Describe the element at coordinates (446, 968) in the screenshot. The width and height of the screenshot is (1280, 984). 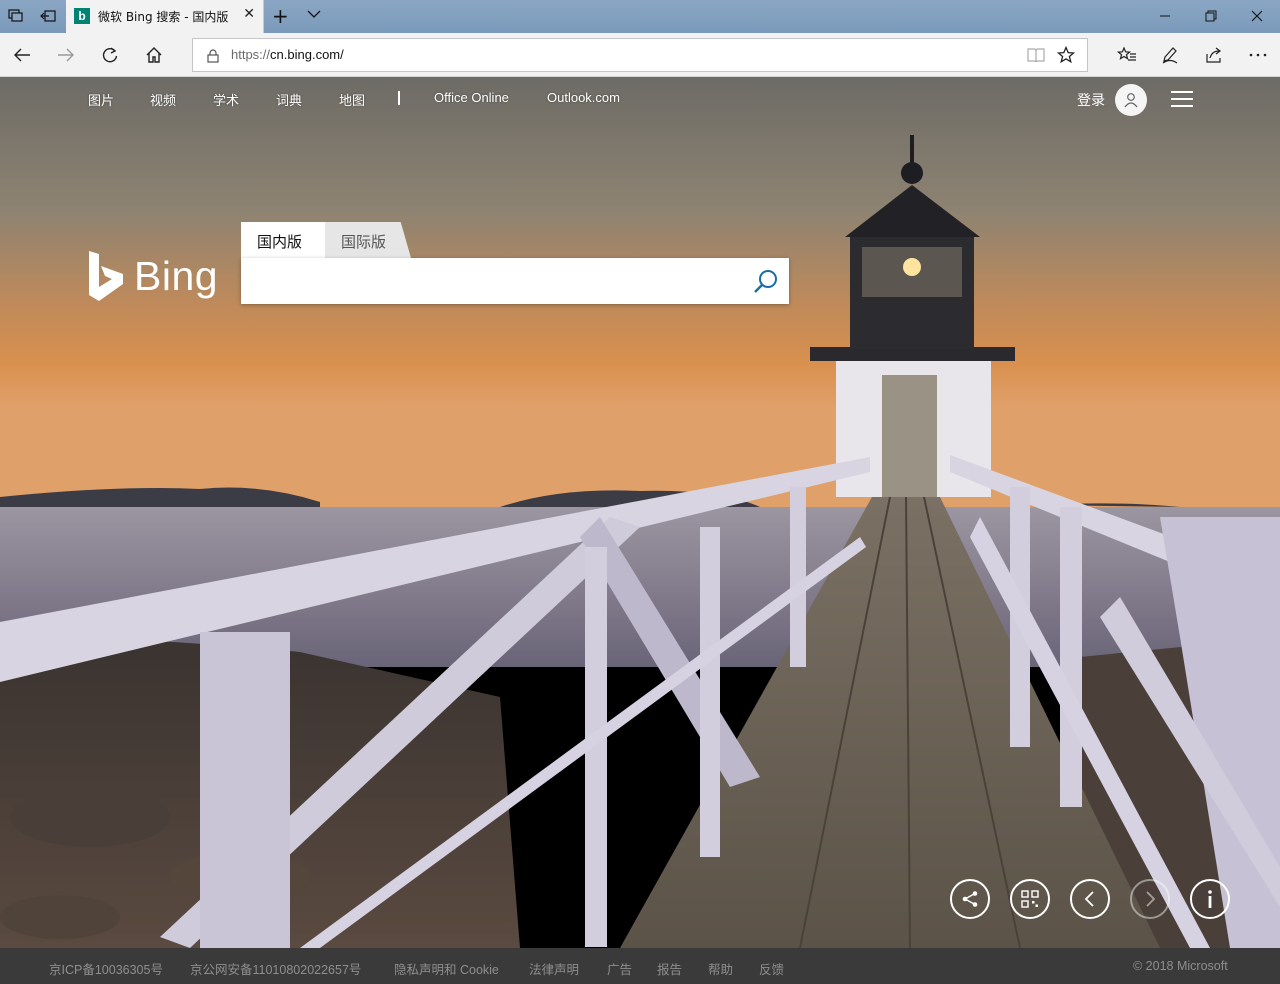
I see `footer-privacy: 隐私声明和 Cookie` at that location.